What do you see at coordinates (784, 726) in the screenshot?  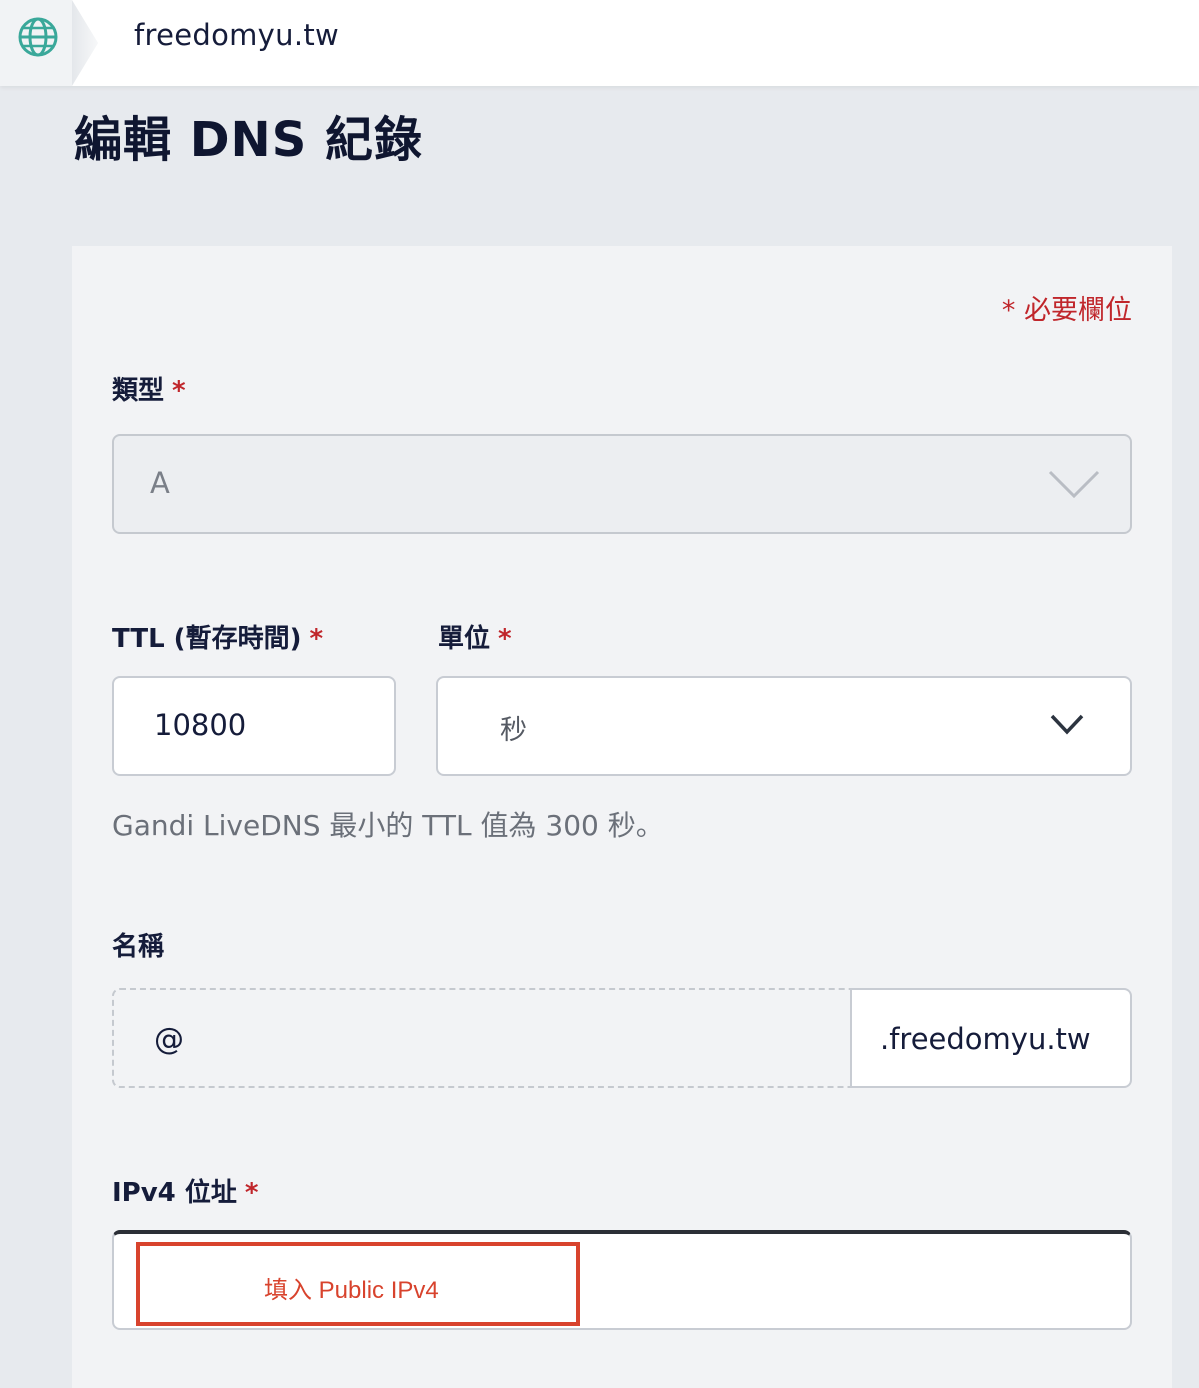 I see `unit-select: 秒` at bounding box center [784, 726].